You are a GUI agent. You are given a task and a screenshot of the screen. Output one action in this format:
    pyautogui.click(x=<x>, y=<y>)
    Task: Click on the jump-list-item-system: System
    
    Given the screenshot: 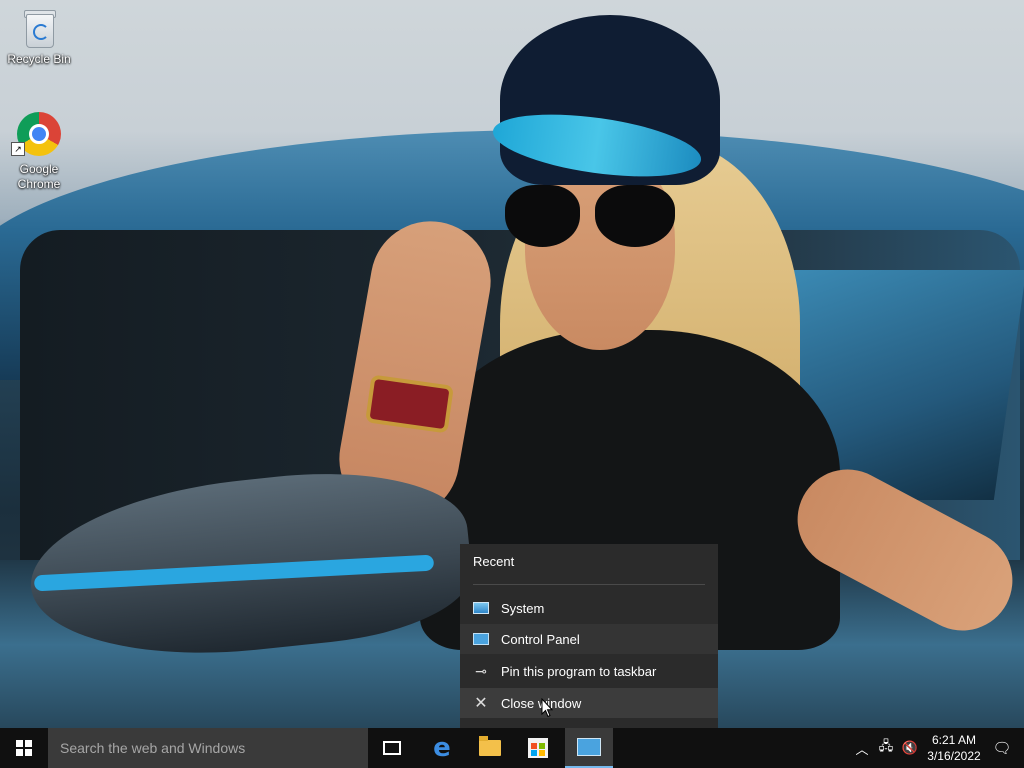 What is the action you would take?
    pyautogui.click(x=589, y=608)
    